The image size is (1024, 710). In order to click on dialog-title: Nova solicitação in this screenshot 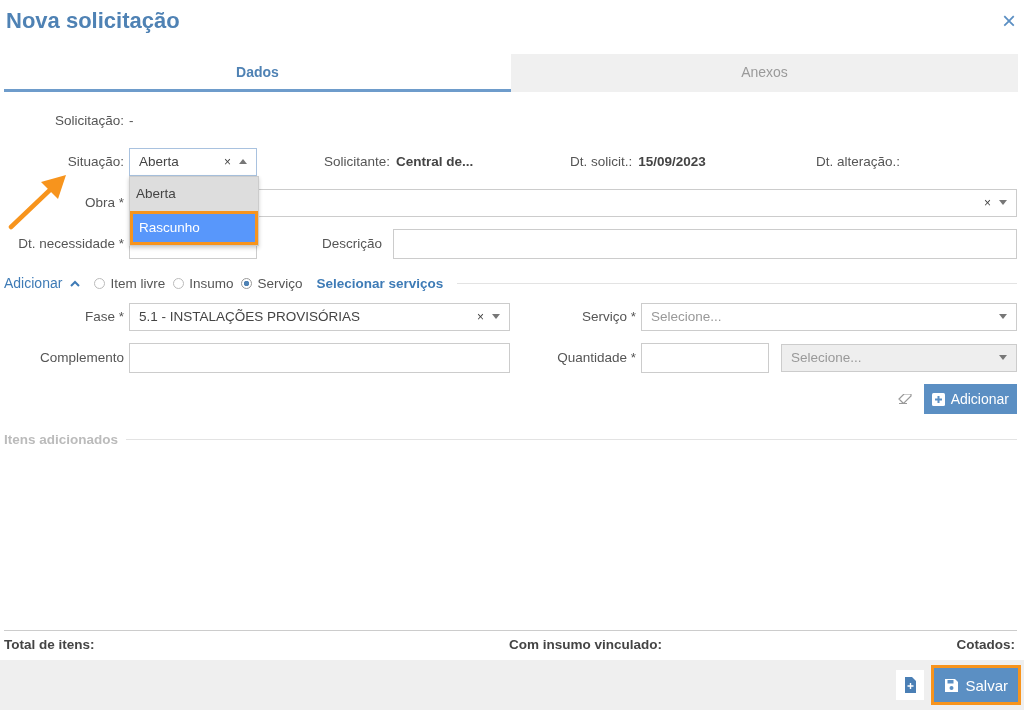, I will do `click(93, 21)`.